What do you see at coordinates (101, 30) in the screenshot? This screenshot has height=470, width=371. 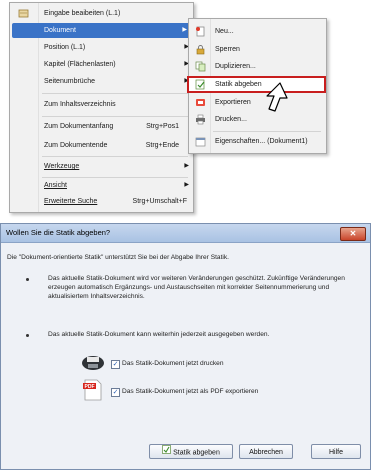 I see `menu-item-dokument: Dokument ▶` at bounding box center [101, 30].